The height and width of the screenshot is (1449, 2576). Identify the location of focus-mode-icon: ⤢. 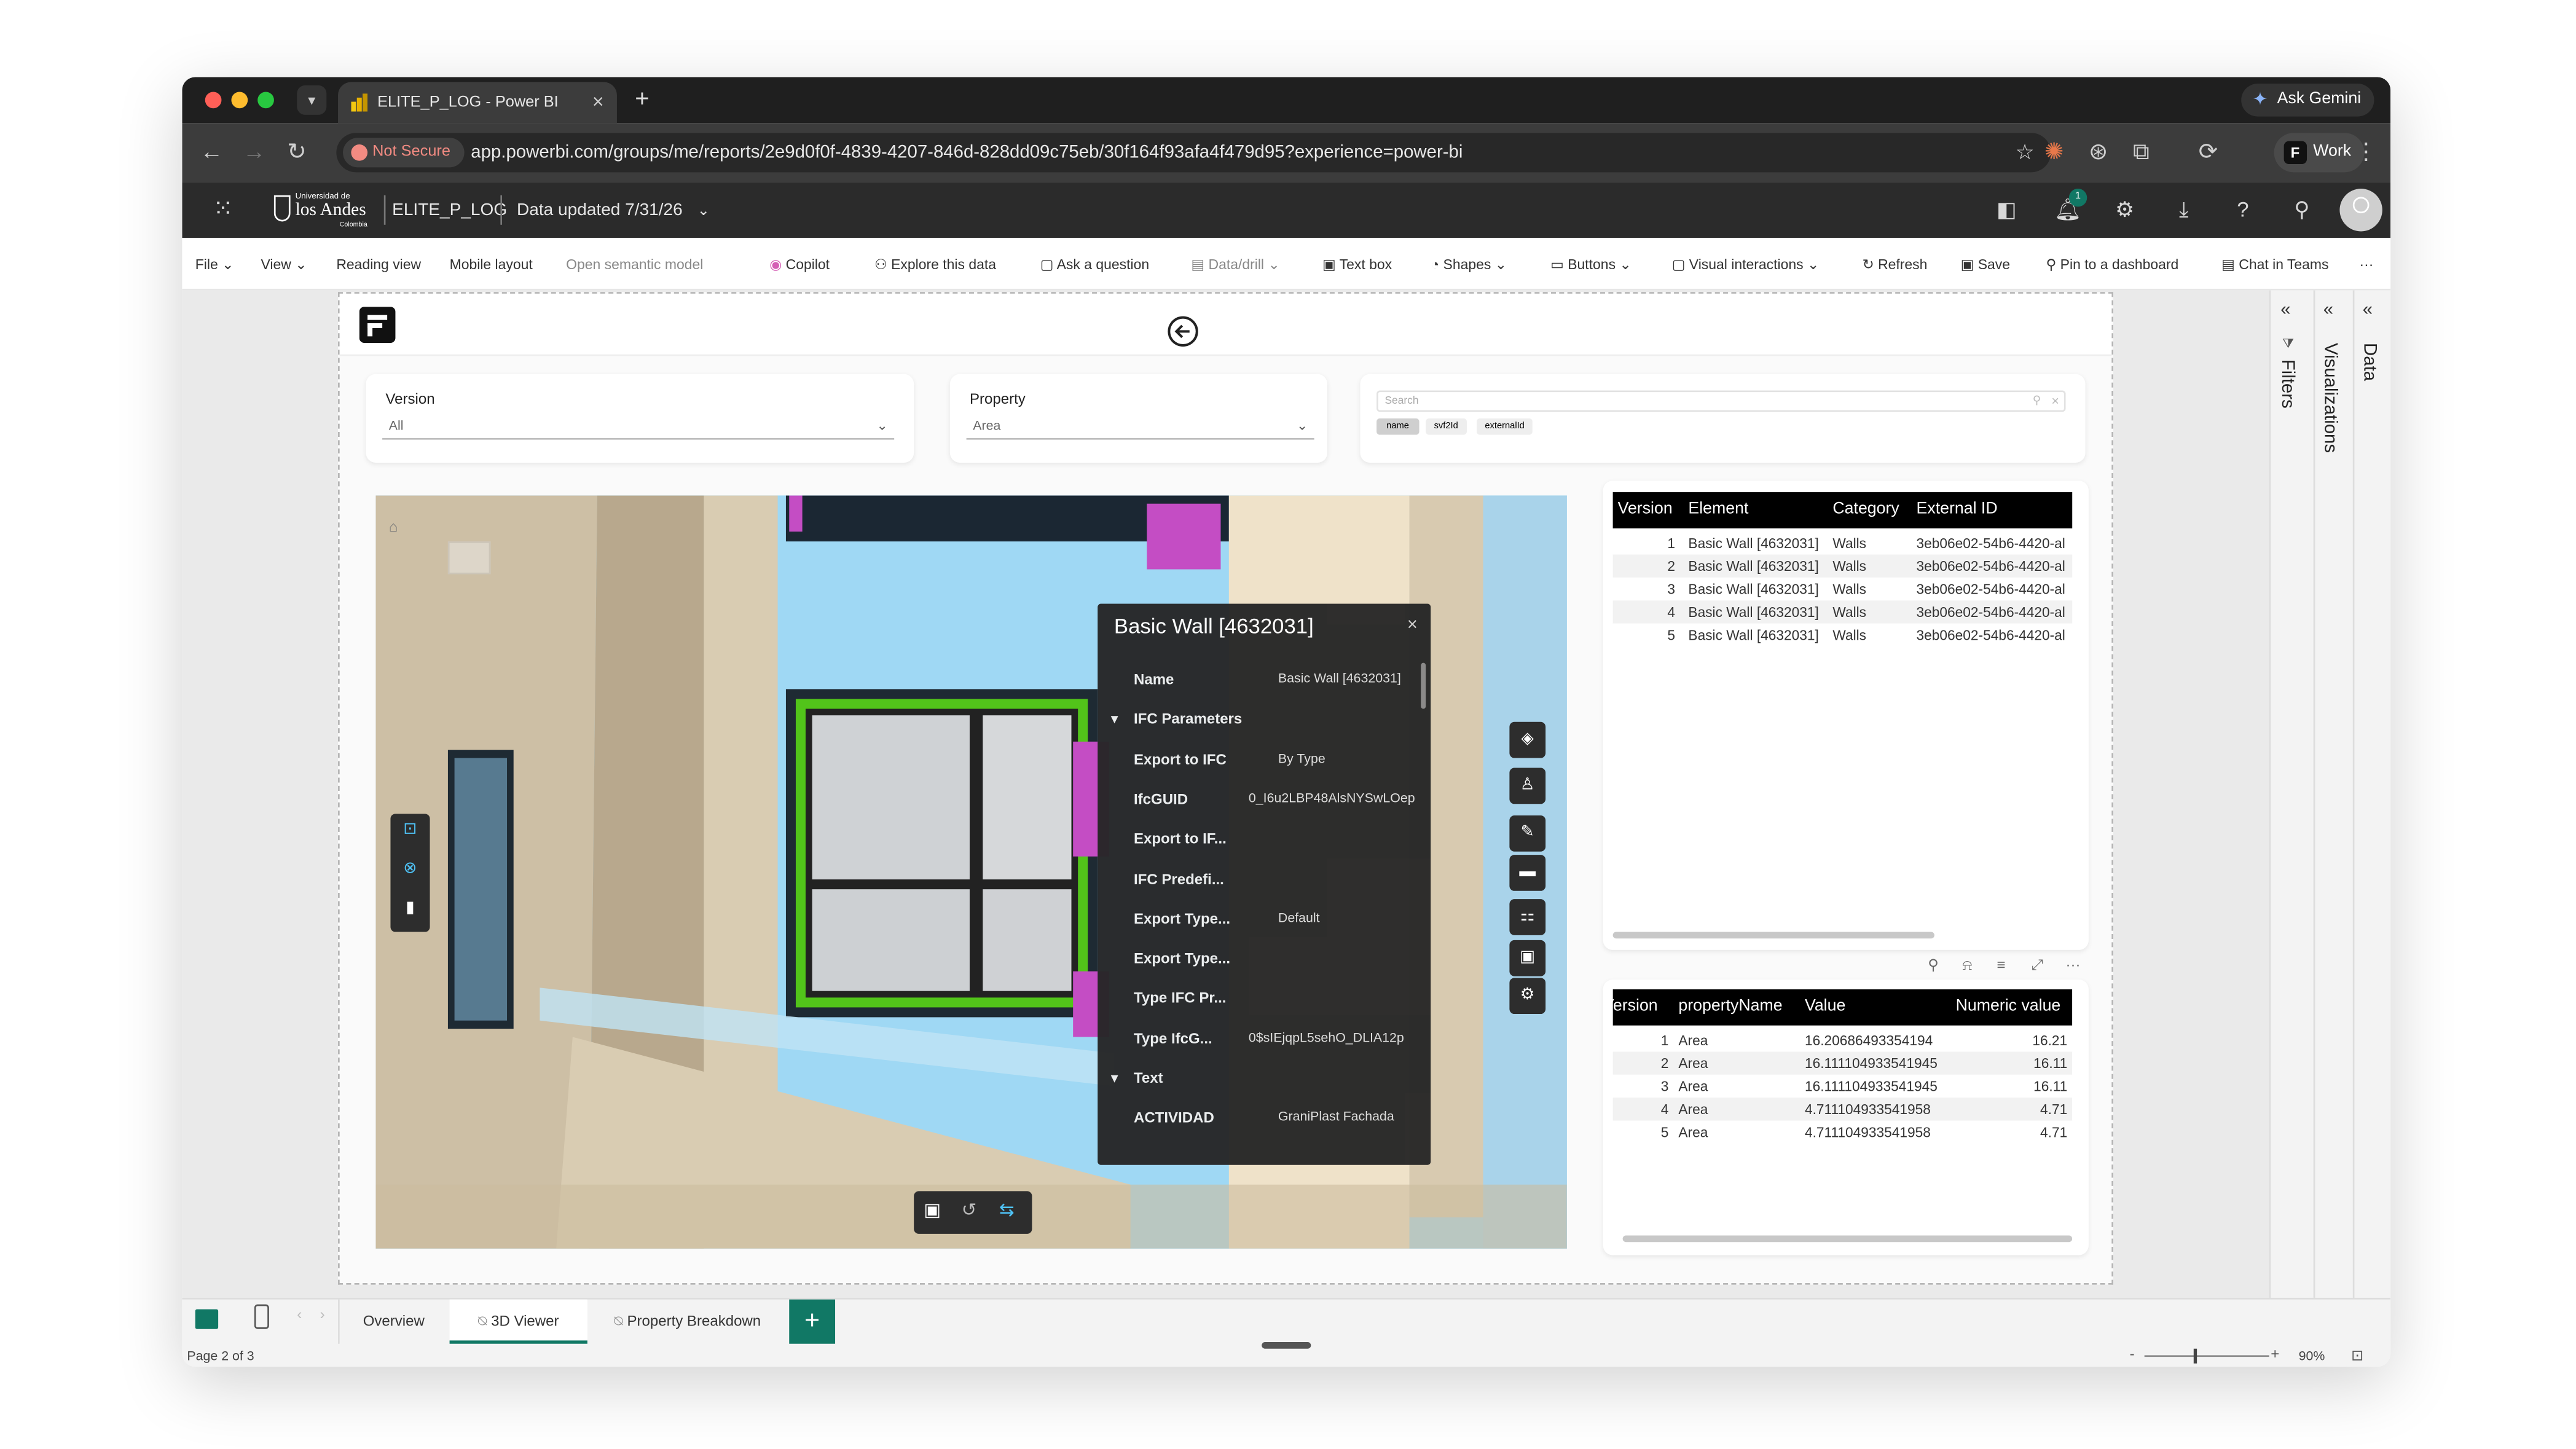
(2037, 966).